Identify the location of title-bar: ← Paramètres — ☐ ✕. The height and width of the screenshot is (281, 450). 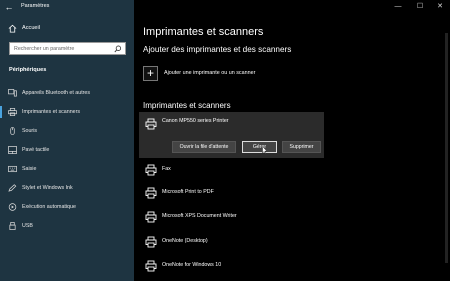
(225, 7).